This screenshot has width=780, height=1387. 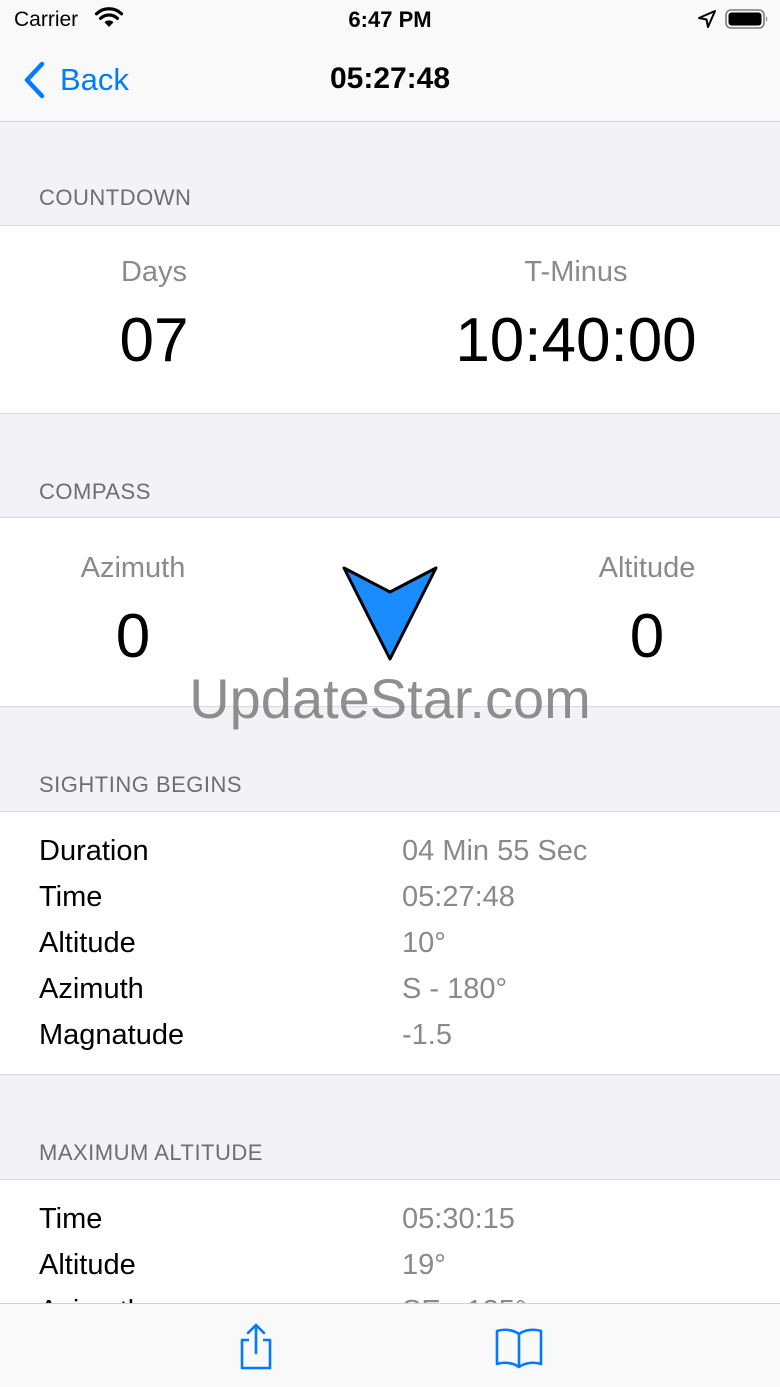 I want to click on azimuth-block: Azimuth 0, so click(x=133, y=612).